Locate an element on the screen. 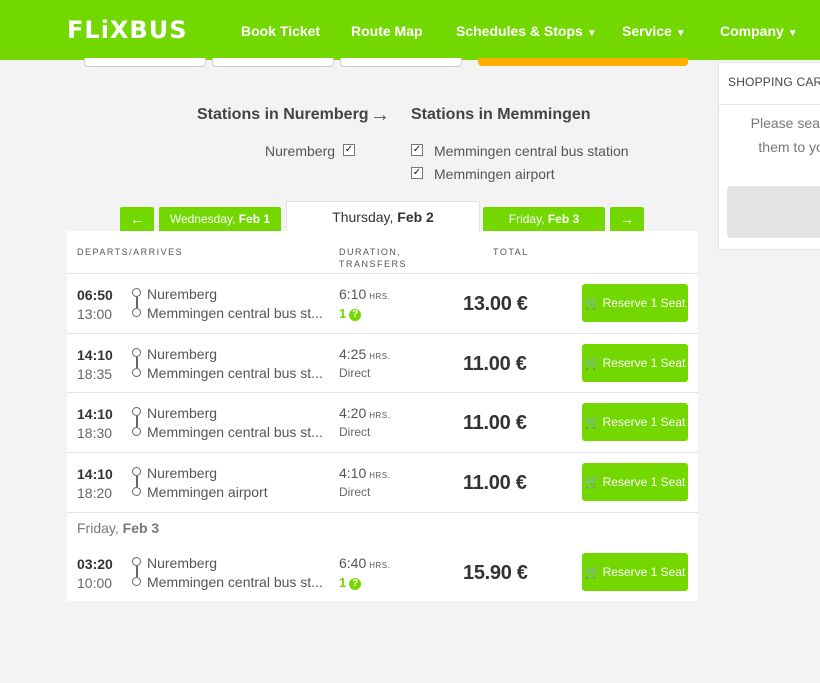 Image resolution: width=820 pixels, height=683 pixels. cart-divider is located at coordinates (769, 104).